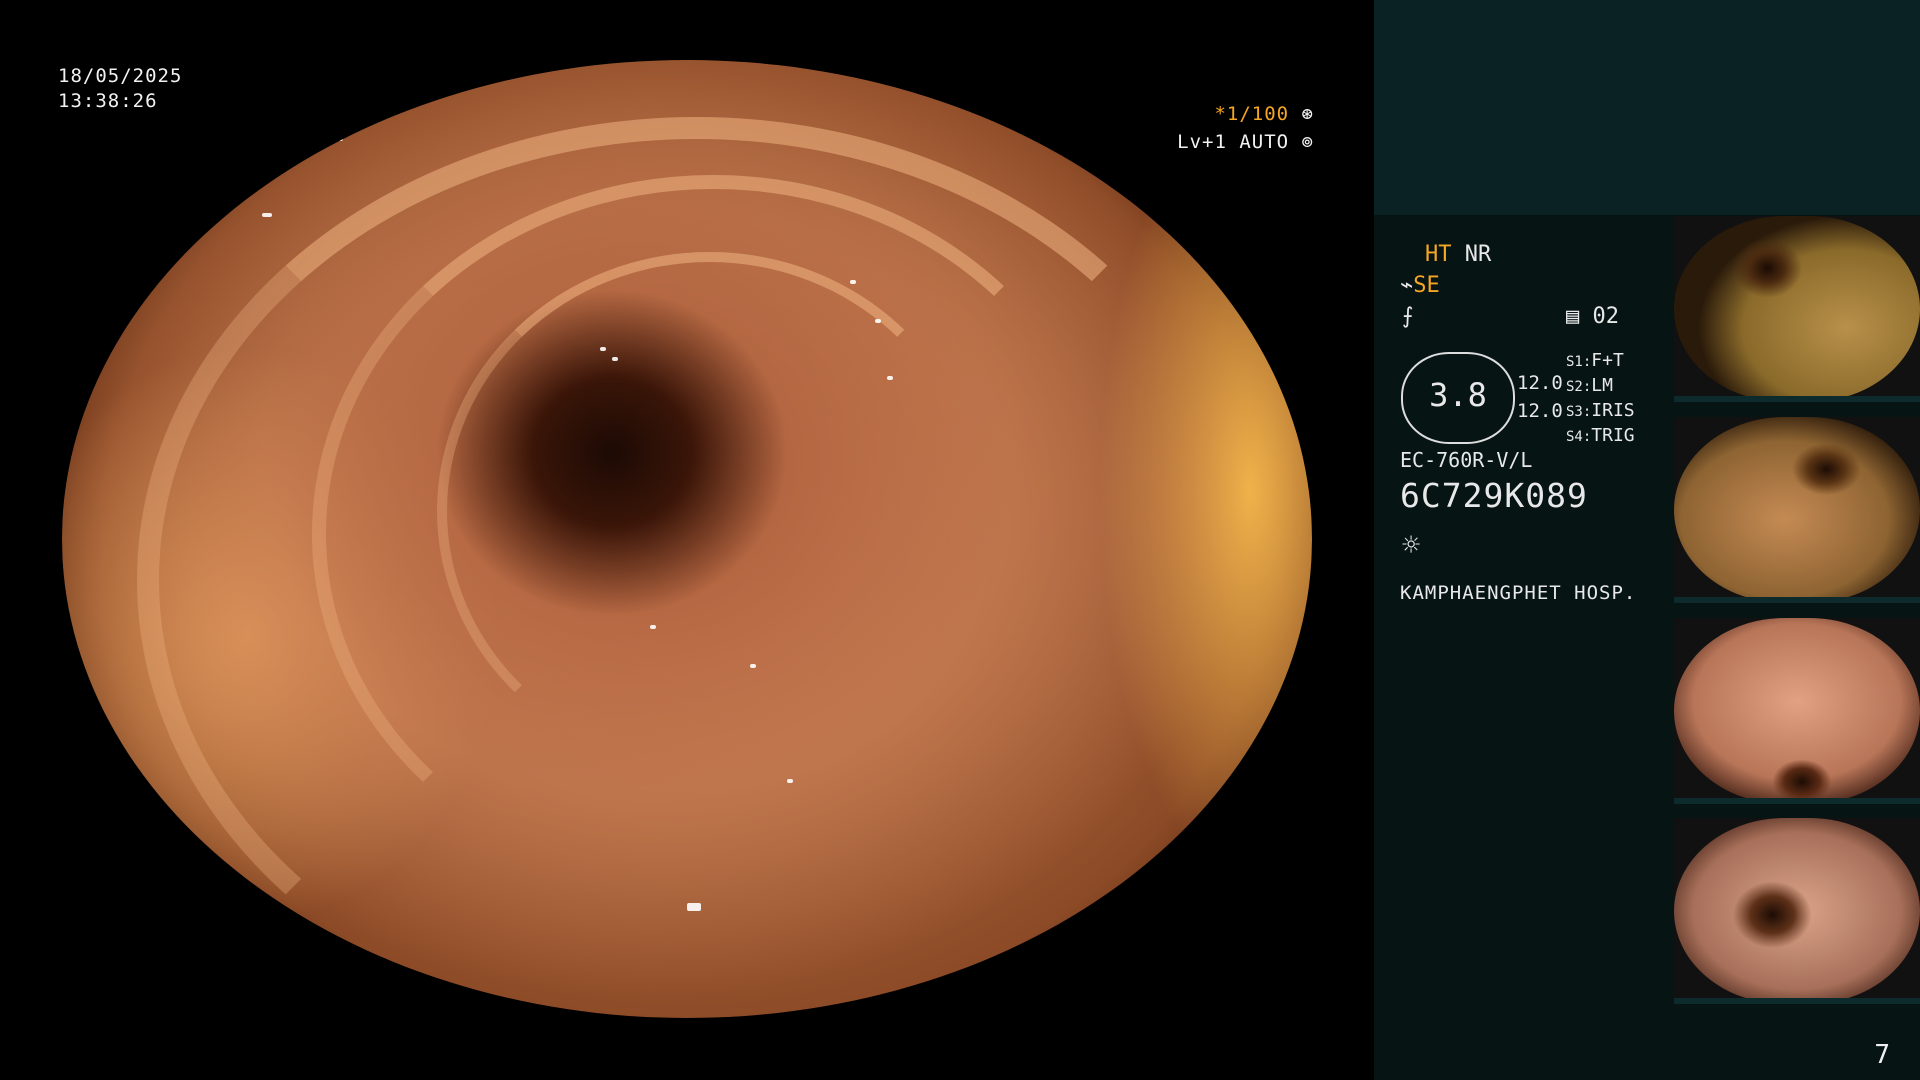 The image size is (1920, 1080). Describe the element at coordinates (1407, 285) in the screenshot. I see `pump-icon: ⌁` at that location.